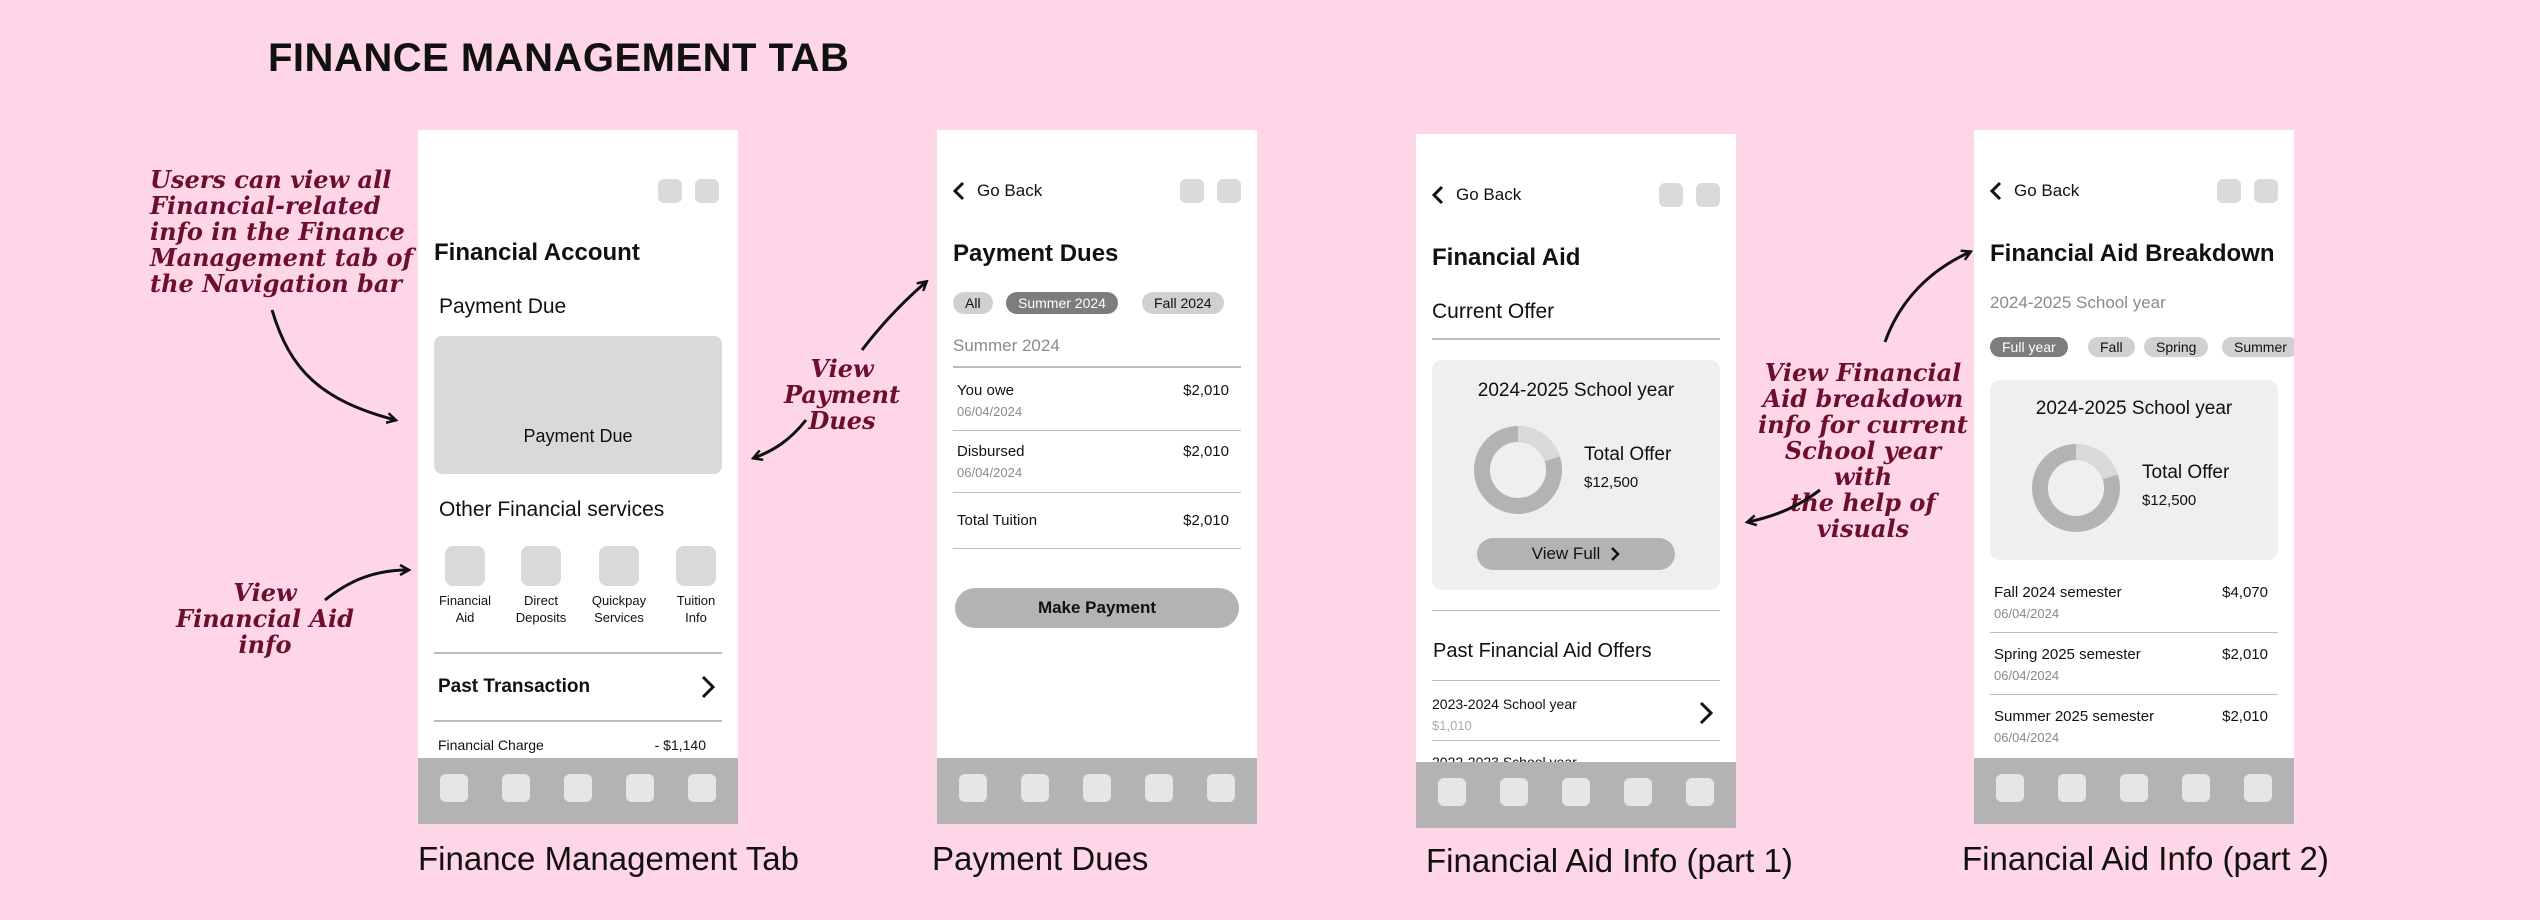  What do you see at coordinates (2176, 347) in the screenshot?
I see `filter-chip-spring: Spring` at bounding box center [2176, 347].